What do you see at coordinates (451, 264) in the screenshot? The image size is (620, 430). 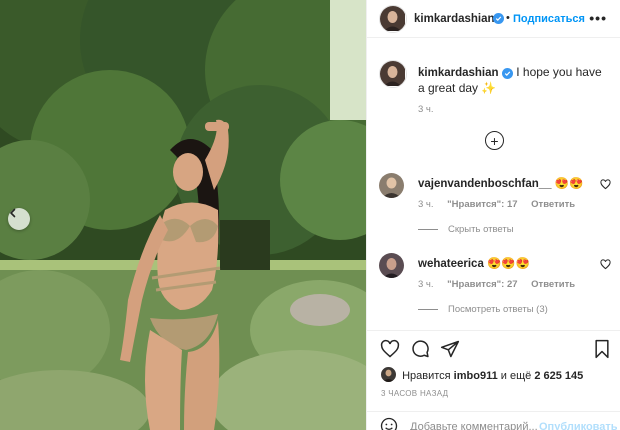 I see `comment-username: wehateerica` at bounding box center [451, 264].